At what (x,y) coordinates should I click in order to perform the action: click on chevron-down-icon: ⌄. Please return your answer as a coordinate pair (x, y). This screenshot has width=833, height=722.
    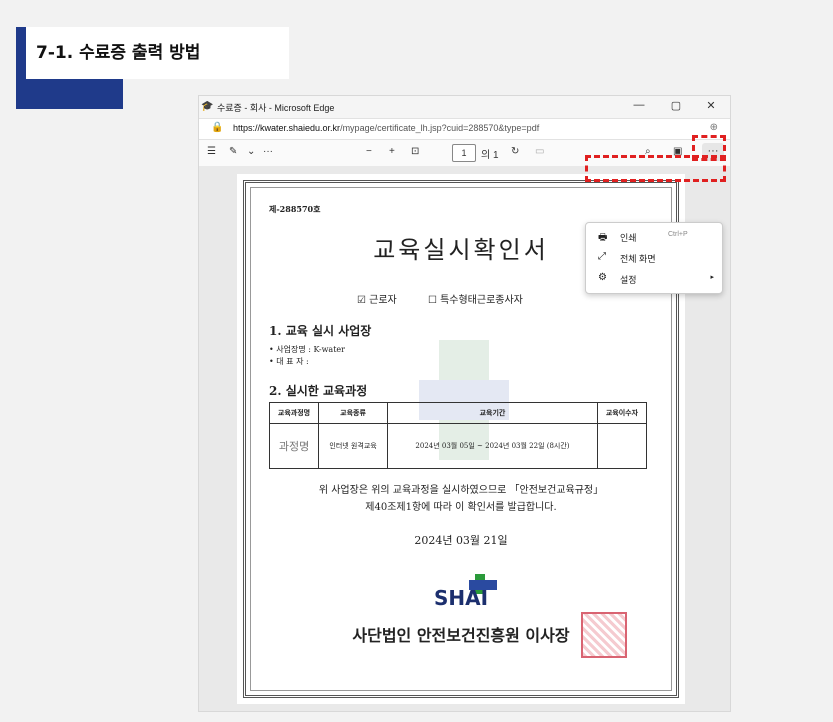
    Looking at the image, I should click on (251, 151).